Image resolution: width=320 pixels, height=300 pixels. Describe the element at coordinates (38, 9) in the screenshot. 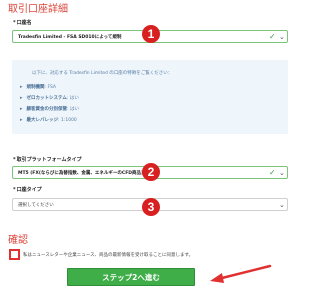

I see `section-title-account-details: 取引口座詳細` at that location.